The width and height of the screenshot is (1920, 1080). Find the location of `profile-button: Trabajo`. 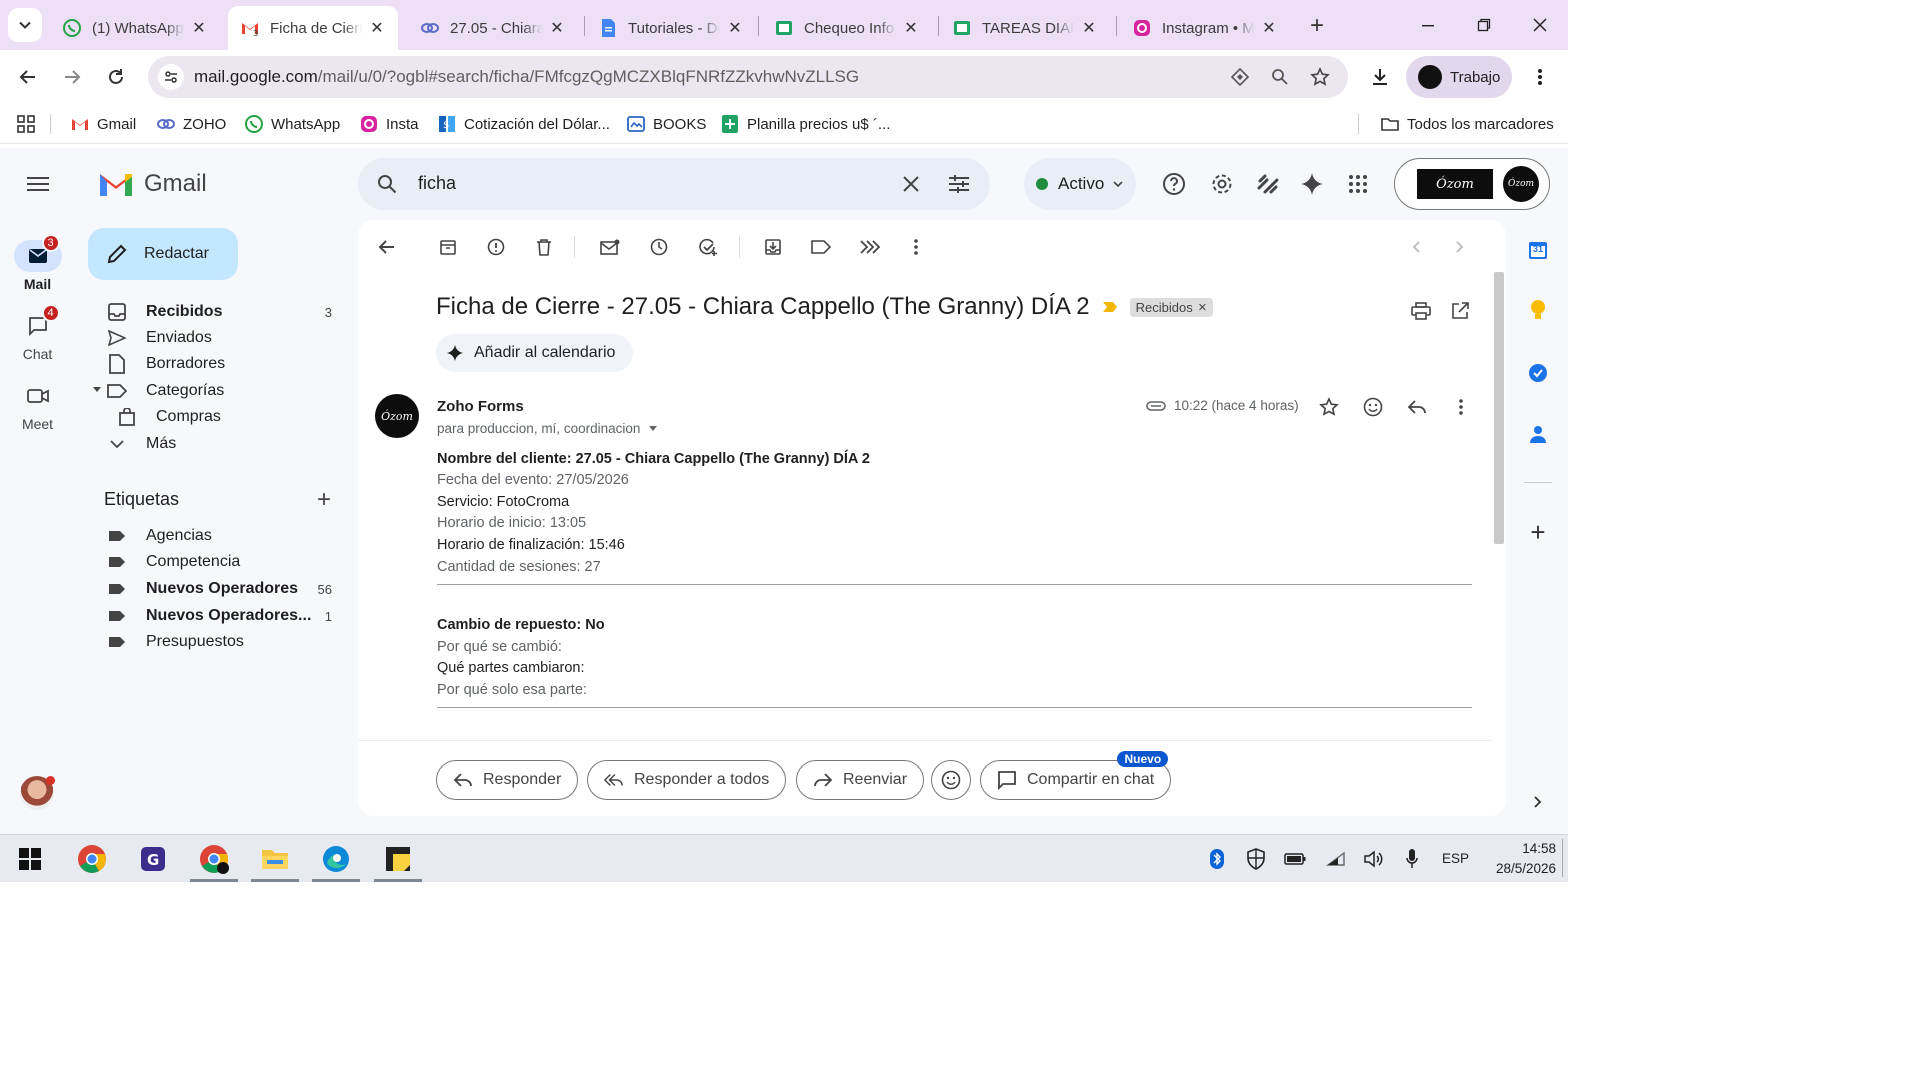

profile-button: Trabajo is located at coordinates (1459, 77).